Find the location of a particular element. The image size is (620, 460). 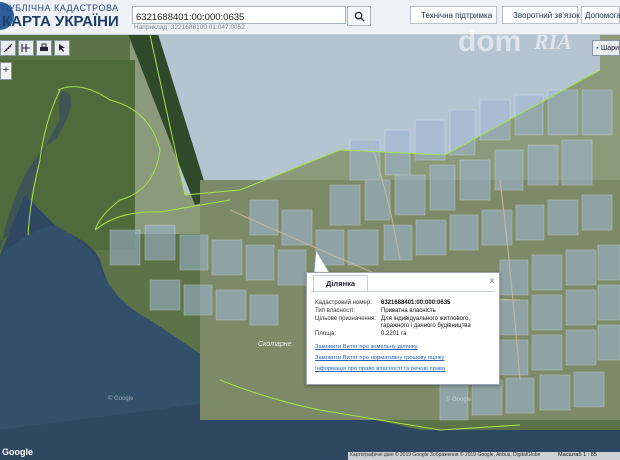

pointer-icon is located at coordinates (62, 48).